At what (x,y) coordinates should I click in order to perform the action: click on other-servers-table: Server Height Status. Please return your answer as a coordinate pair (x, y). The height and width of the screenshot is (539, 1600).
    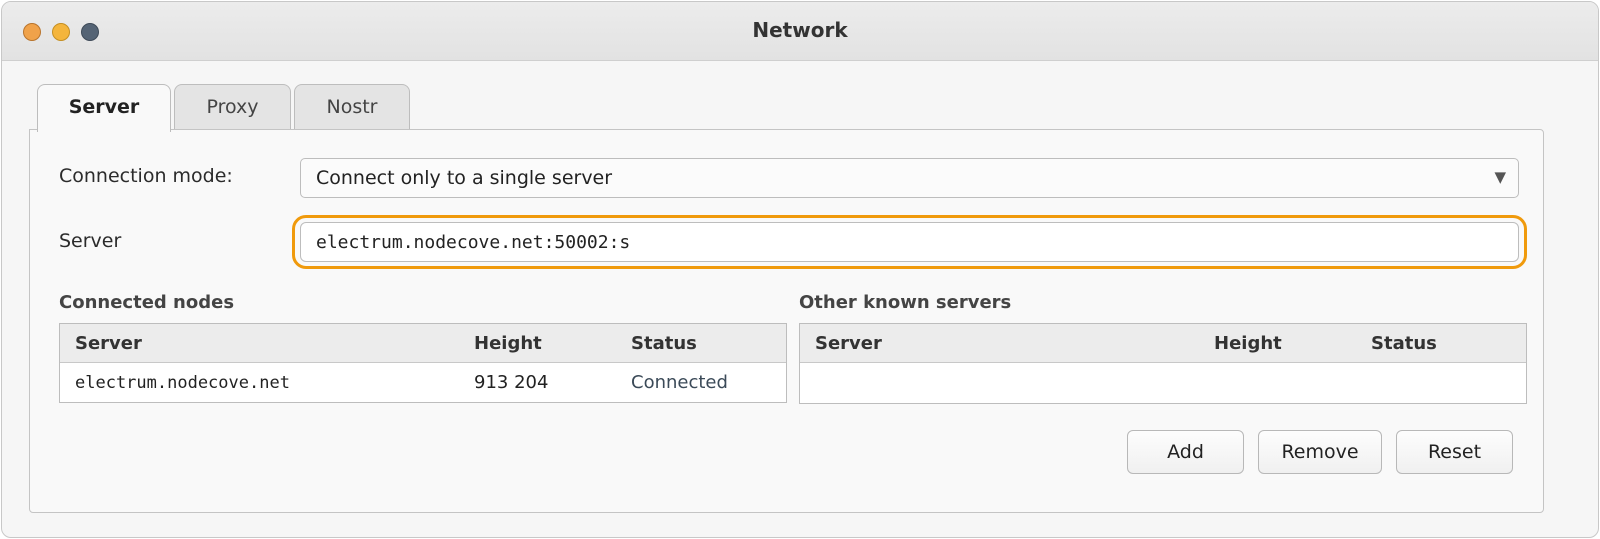
    Looking at the image, I should click on (1163, 363).